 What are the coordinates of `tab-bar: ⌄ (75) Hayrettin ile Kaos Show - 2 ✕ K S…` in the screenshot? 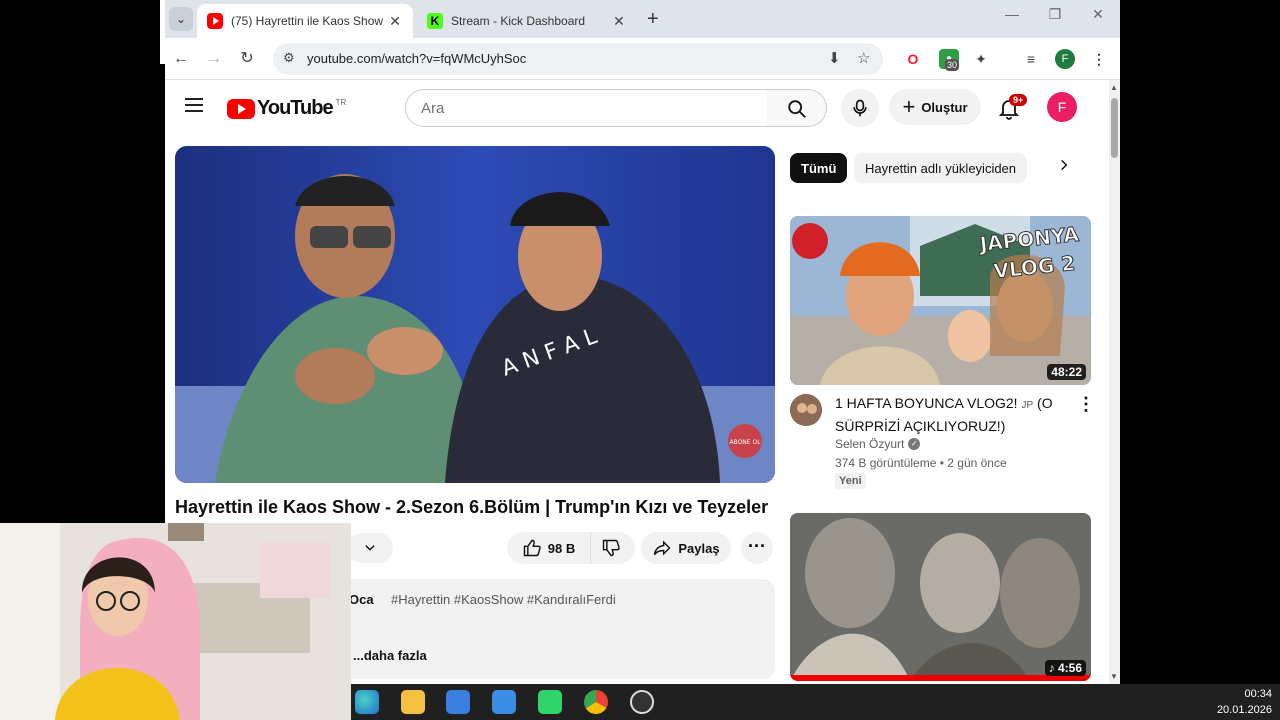 It's located at (642, 19).